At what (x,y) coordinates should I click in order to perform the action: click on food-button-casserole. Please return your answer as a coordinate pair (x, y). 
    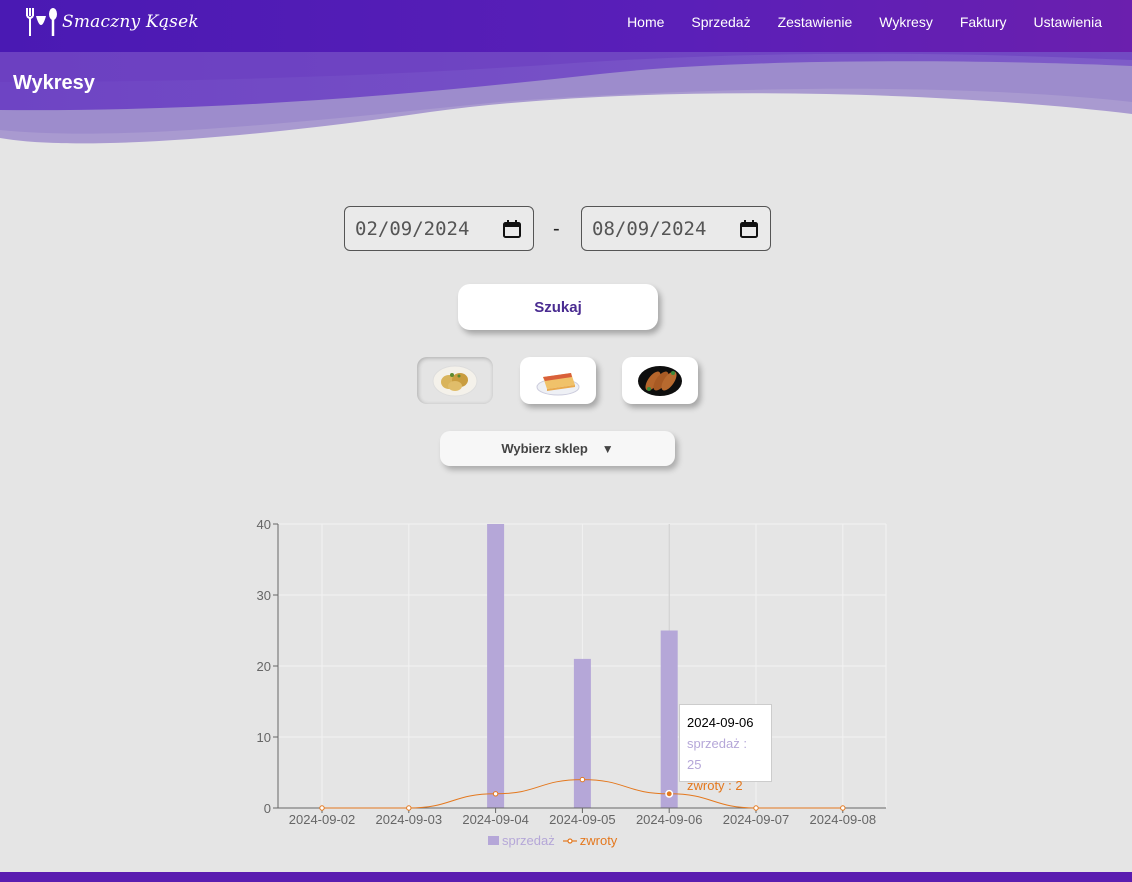
    Looking at the image, I should click on (558, 380).